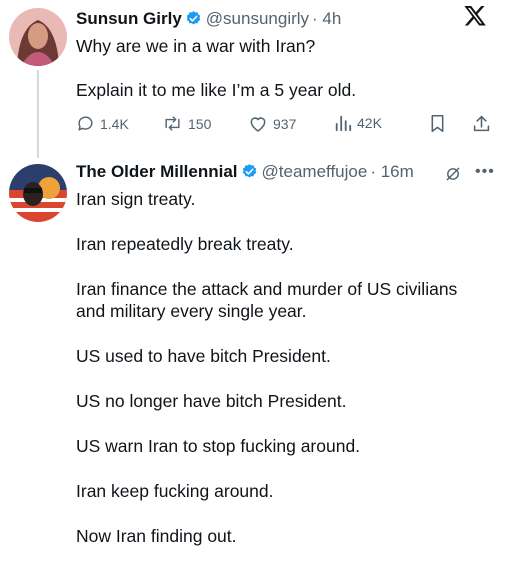 The width and height of the screenshot is (506, 565). I want to click on views-button: 42K, so click(358, 123).